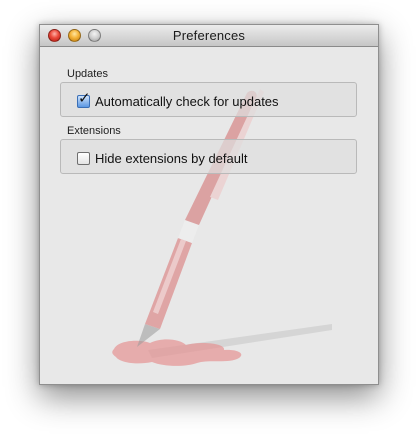  I want to click on hide-extensions-option: Hide extensions by default, so click(162, 158).